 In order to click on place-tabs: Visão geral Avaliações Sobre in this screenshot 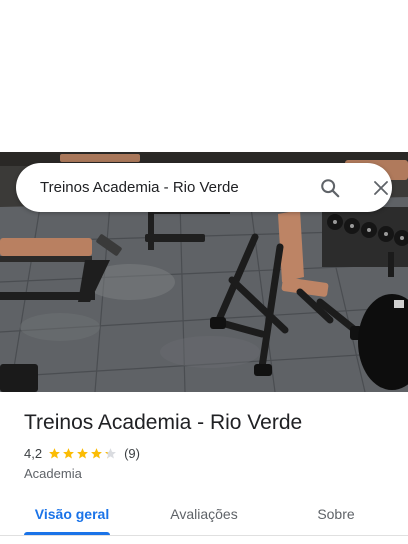, I will do `click(204, 520)`.